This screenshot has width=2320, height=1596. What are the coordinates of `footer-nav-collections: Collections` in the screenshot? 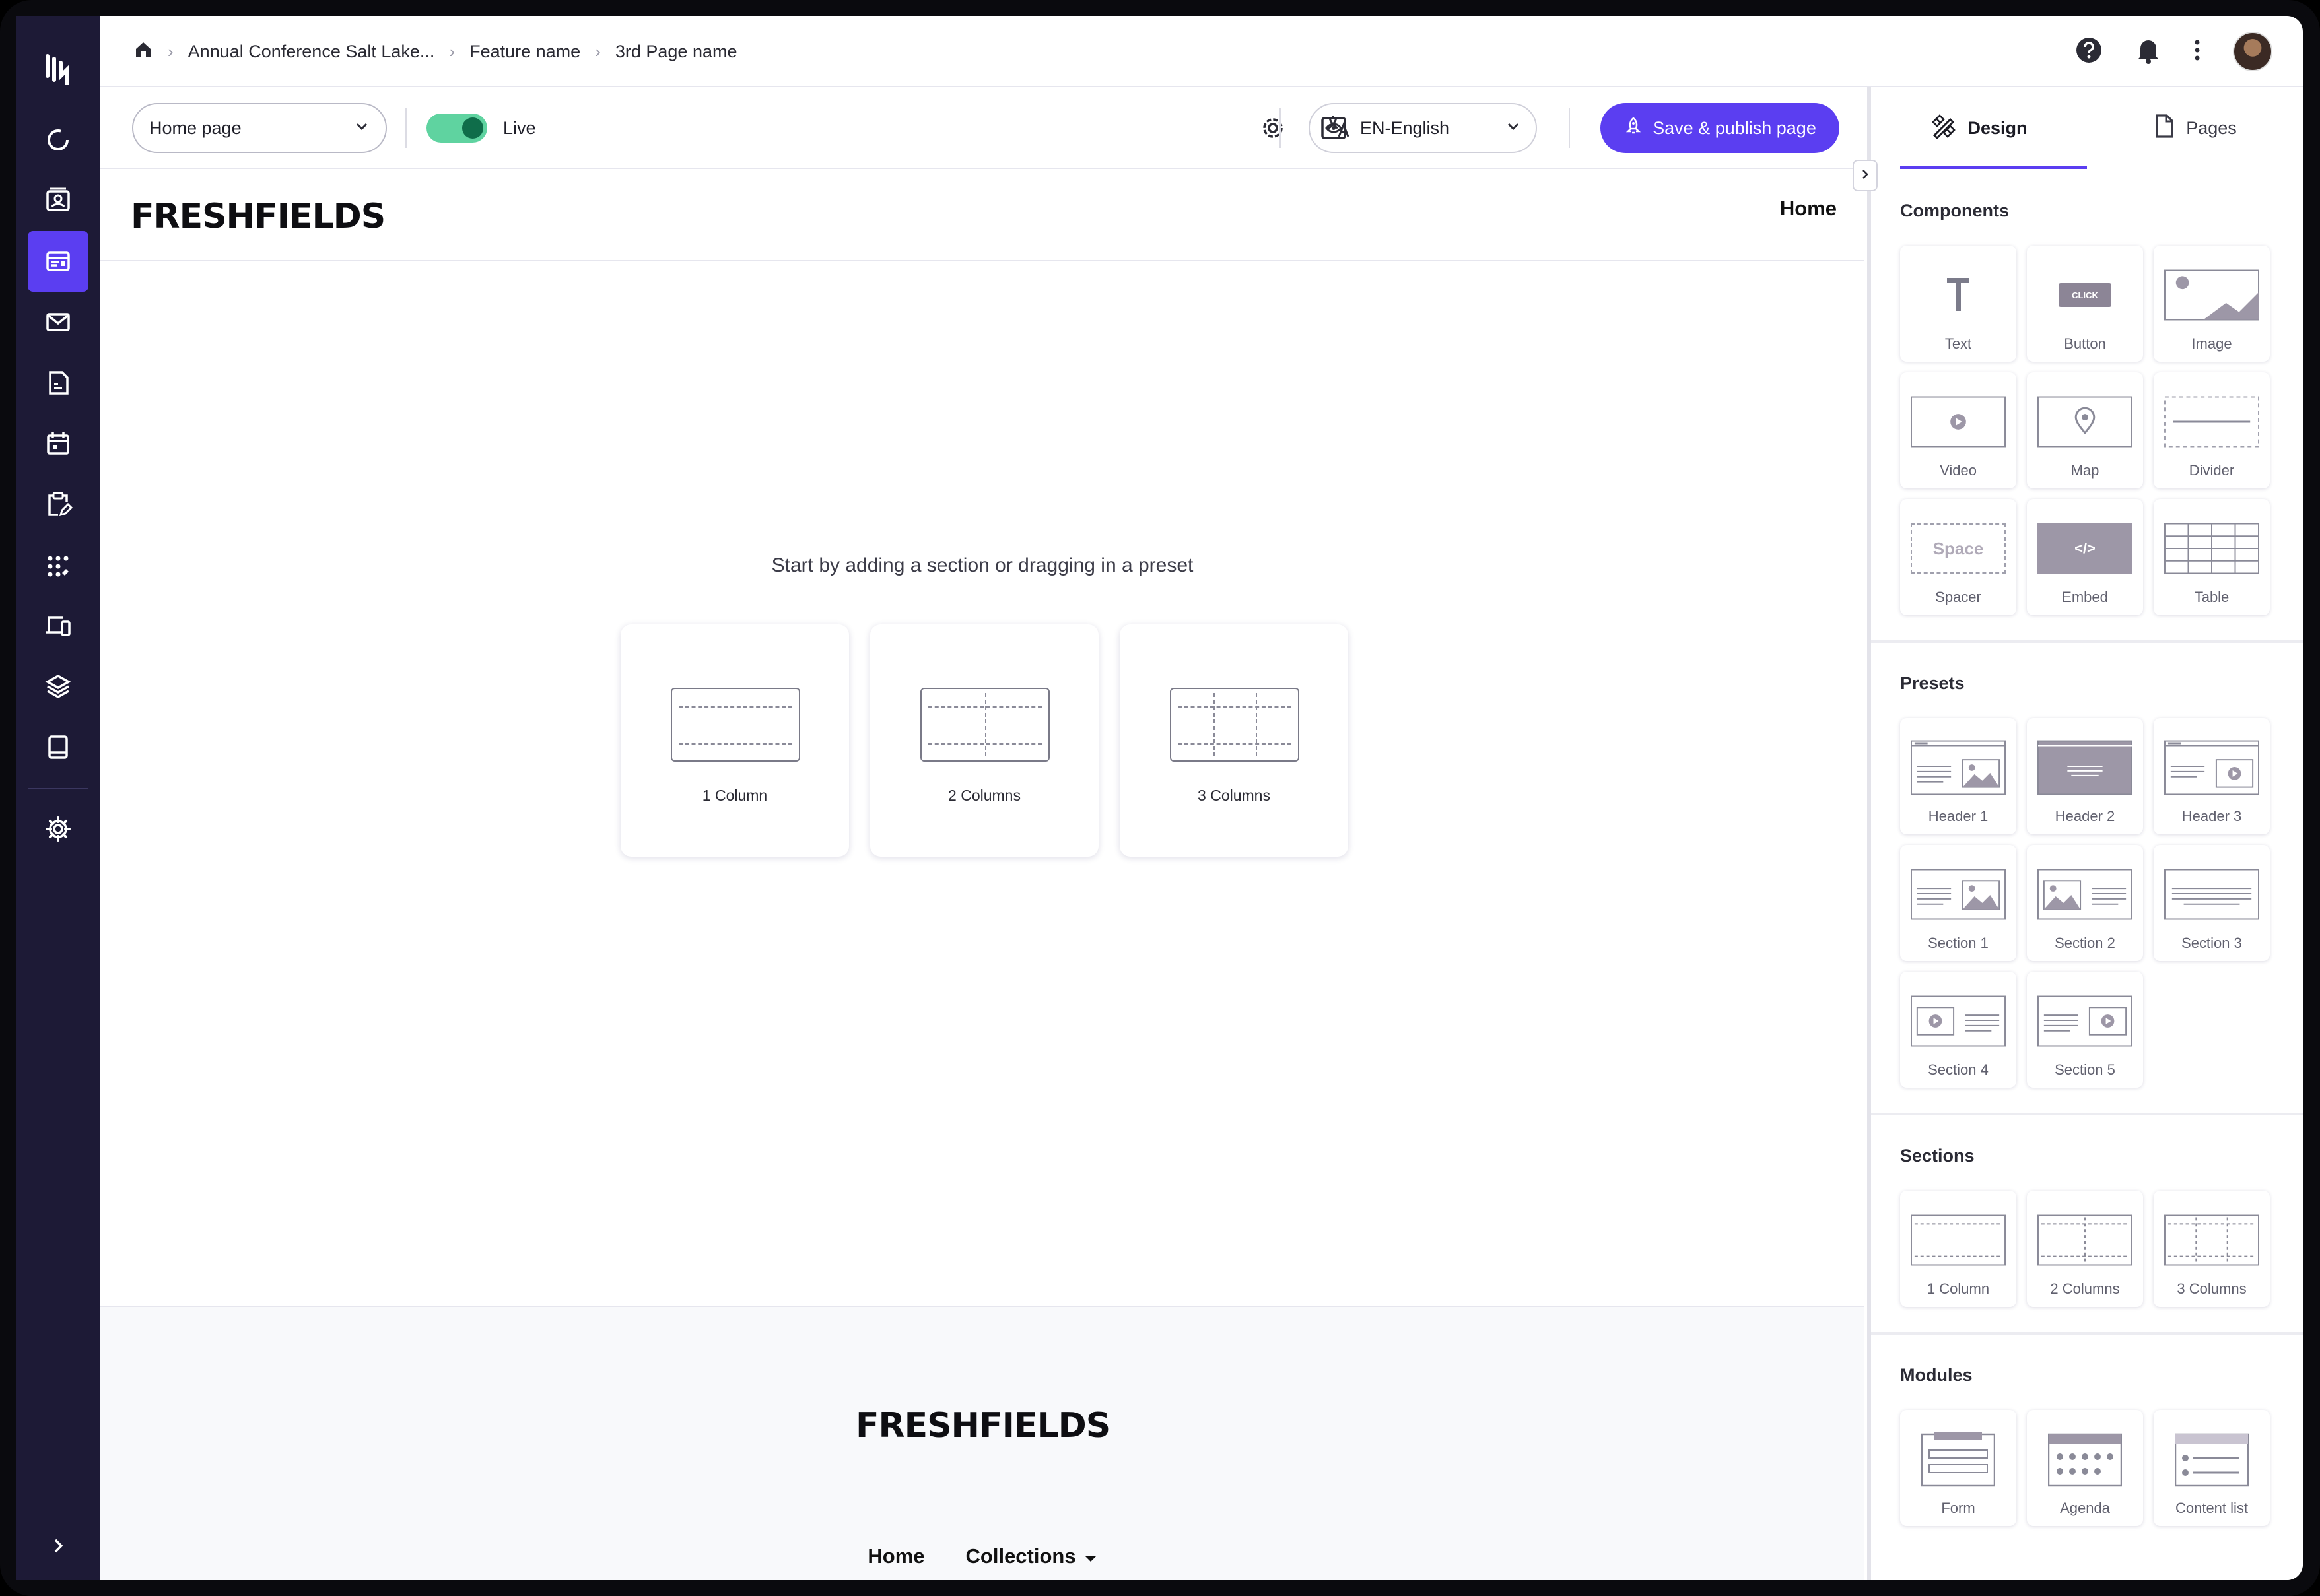 It's located at (1031, 1556).